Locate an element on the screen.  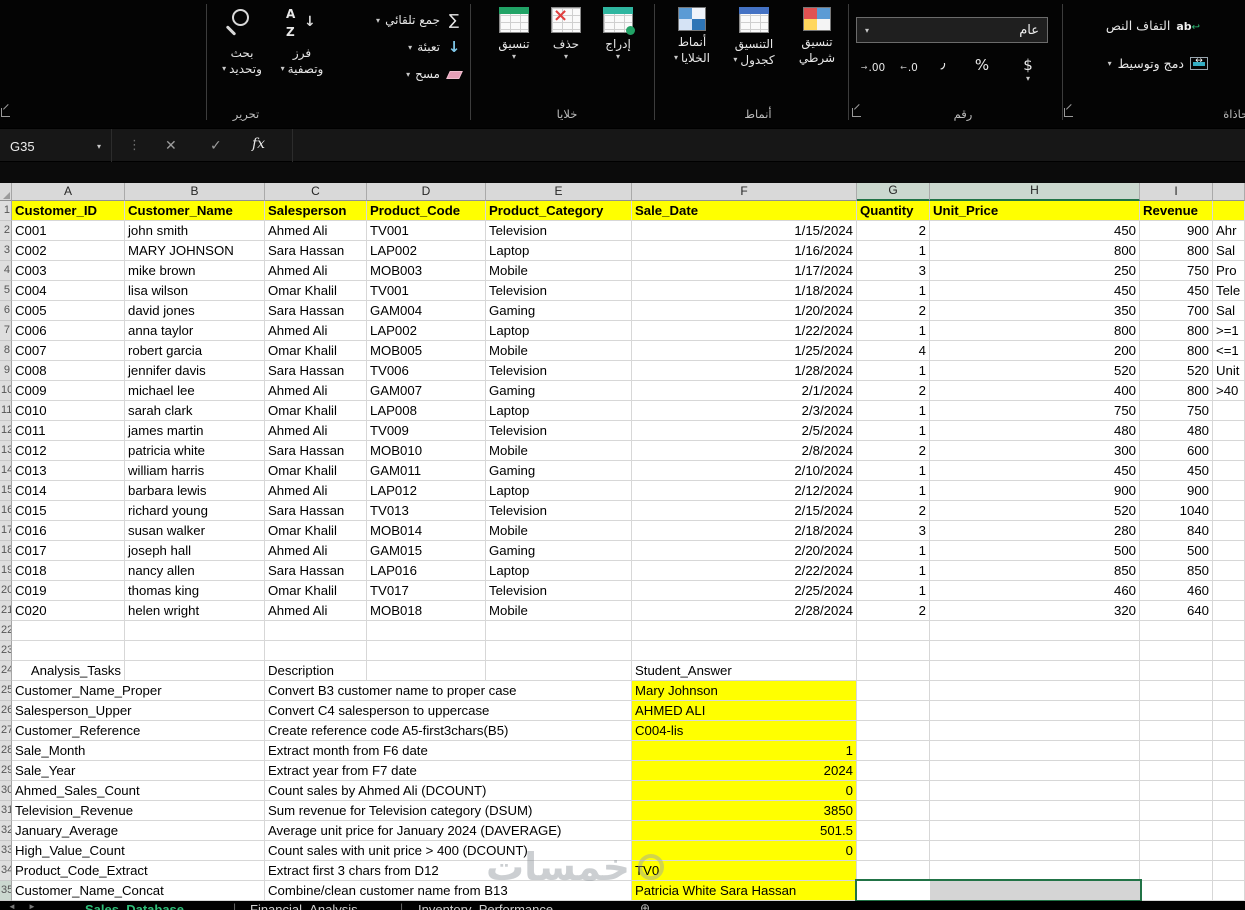
cell-A18: C017 is located at coordinates (68, 551).